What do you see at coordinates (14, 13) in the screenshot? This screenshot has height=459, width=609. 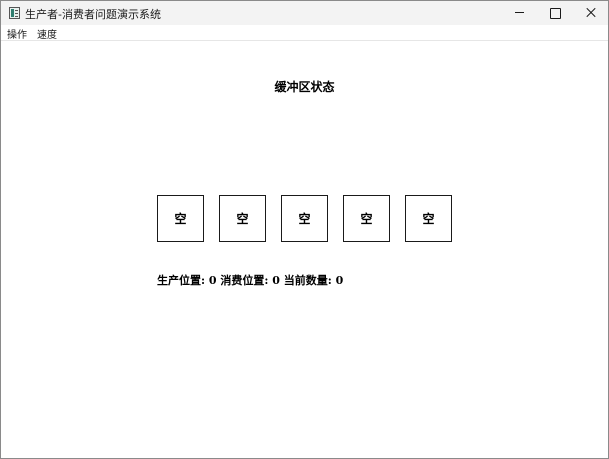 I see `app-window-icon` at bounding box center [14, 13].